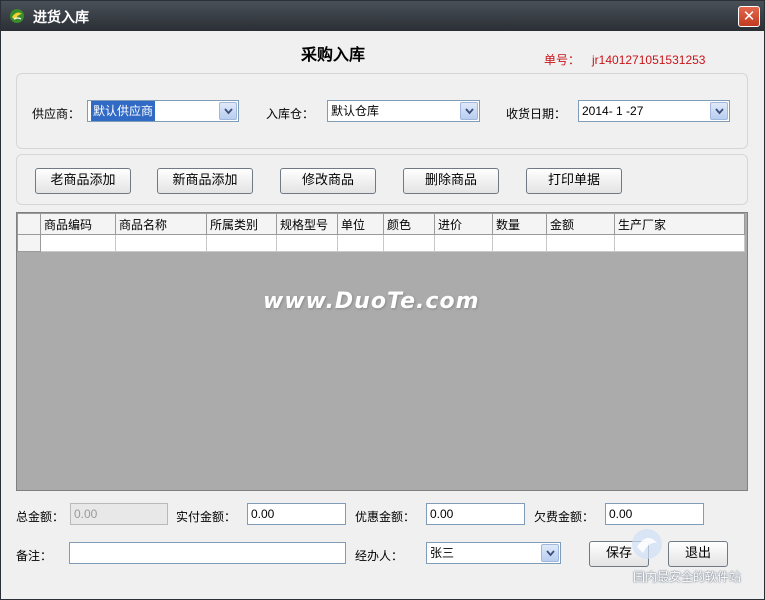  Describe the element at coordinates (562, 60) in the screenshot. I see `order-number-label: 单号：` at that location.